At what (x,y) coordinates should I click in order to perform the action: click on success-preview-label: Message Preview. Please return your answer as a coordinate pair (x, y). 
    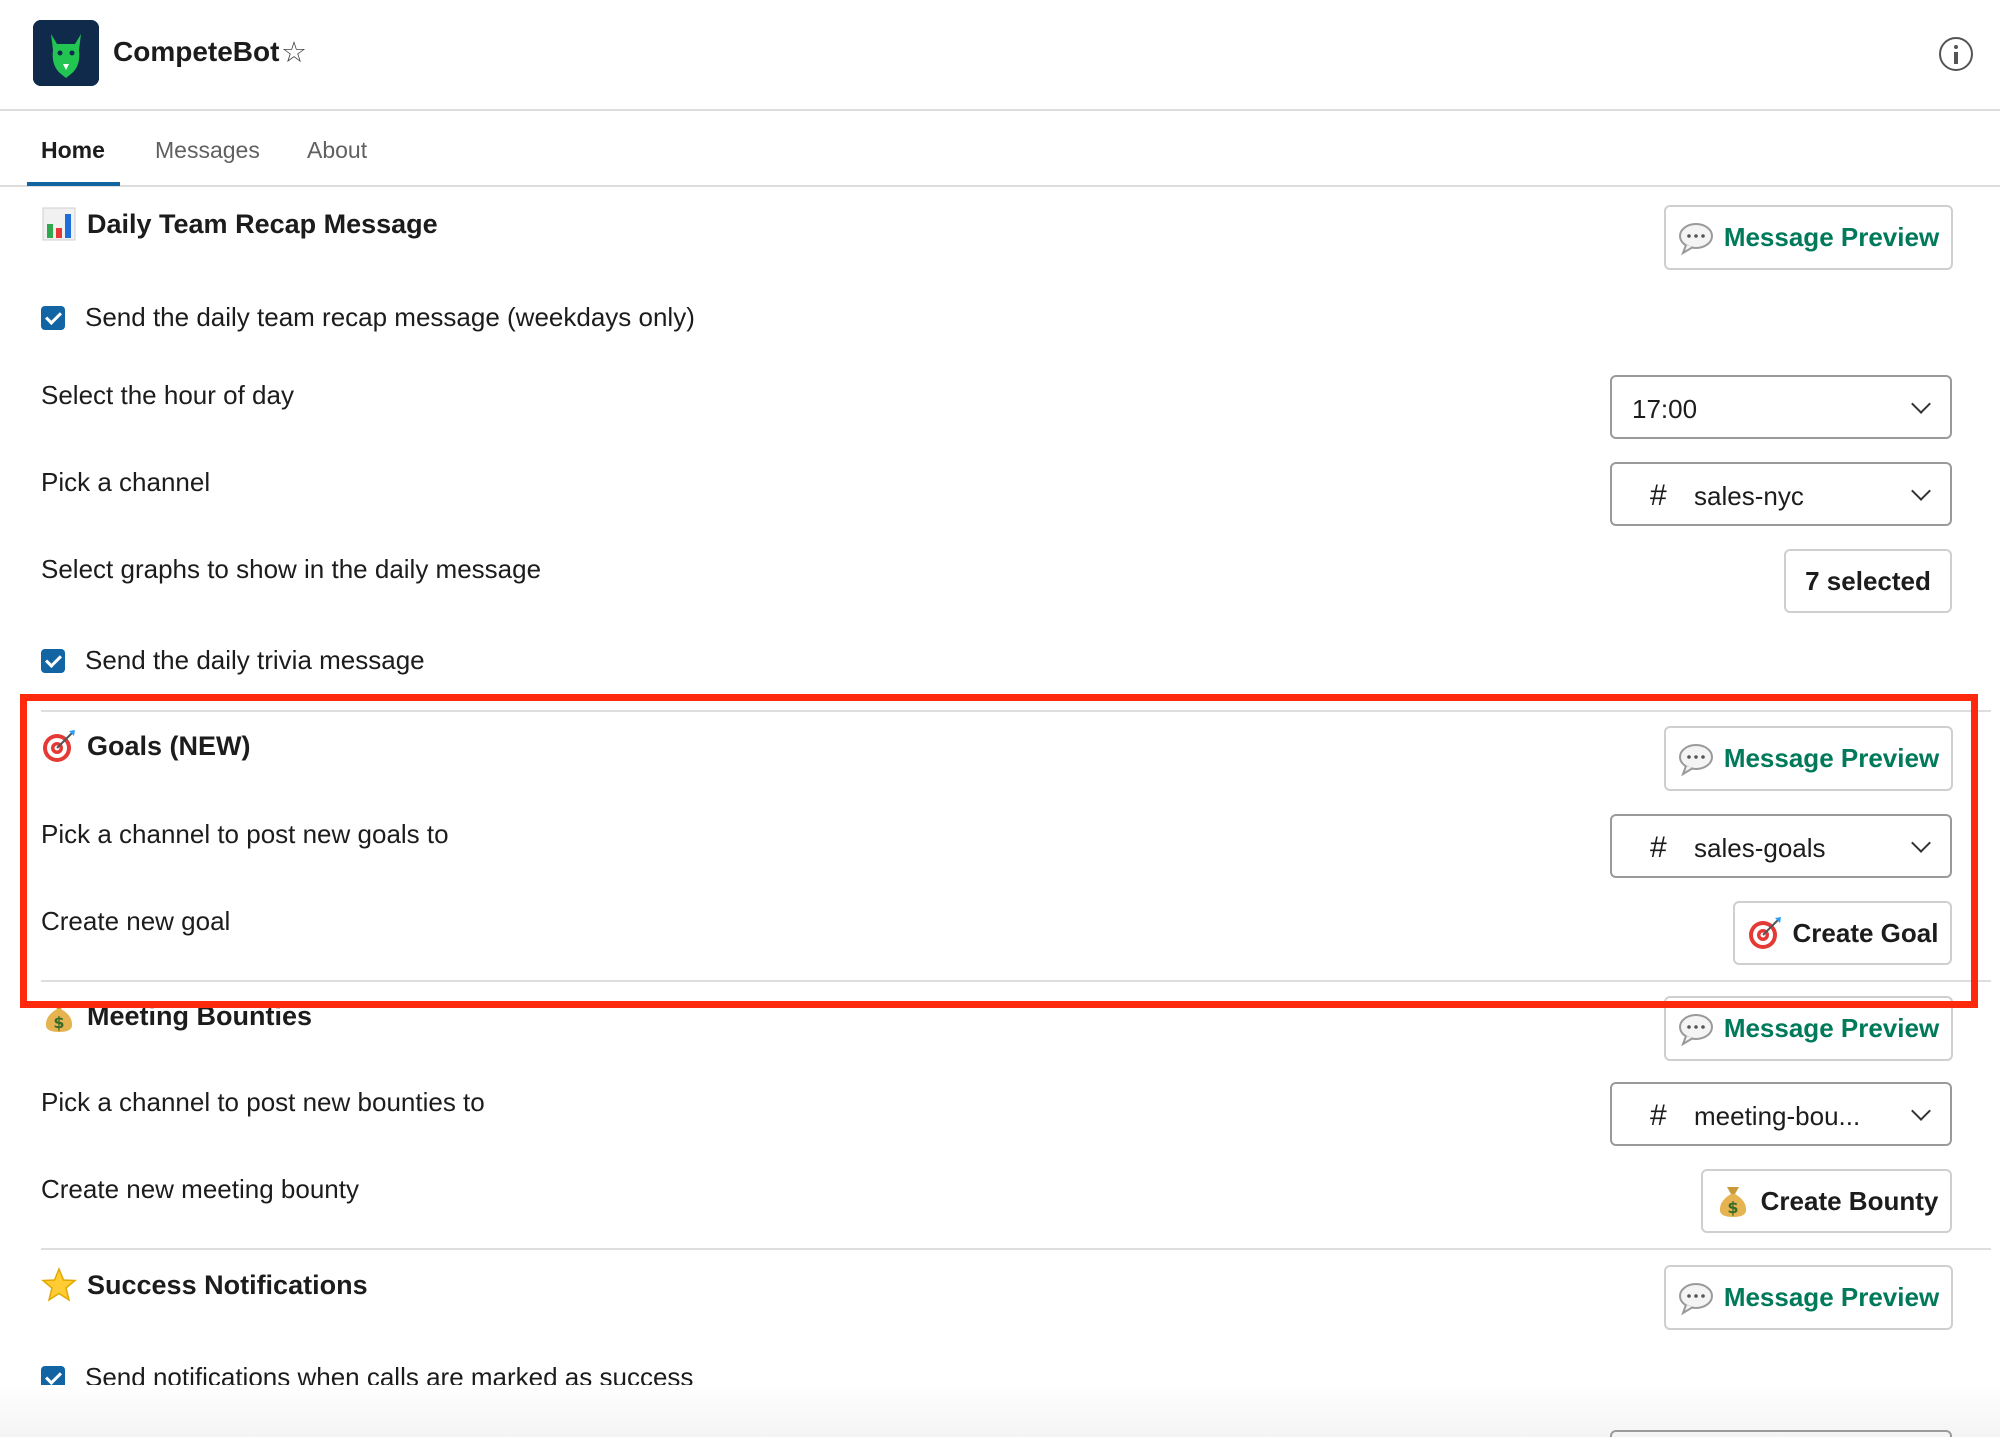
    Looking at the image, I should click on (1831, 1297).